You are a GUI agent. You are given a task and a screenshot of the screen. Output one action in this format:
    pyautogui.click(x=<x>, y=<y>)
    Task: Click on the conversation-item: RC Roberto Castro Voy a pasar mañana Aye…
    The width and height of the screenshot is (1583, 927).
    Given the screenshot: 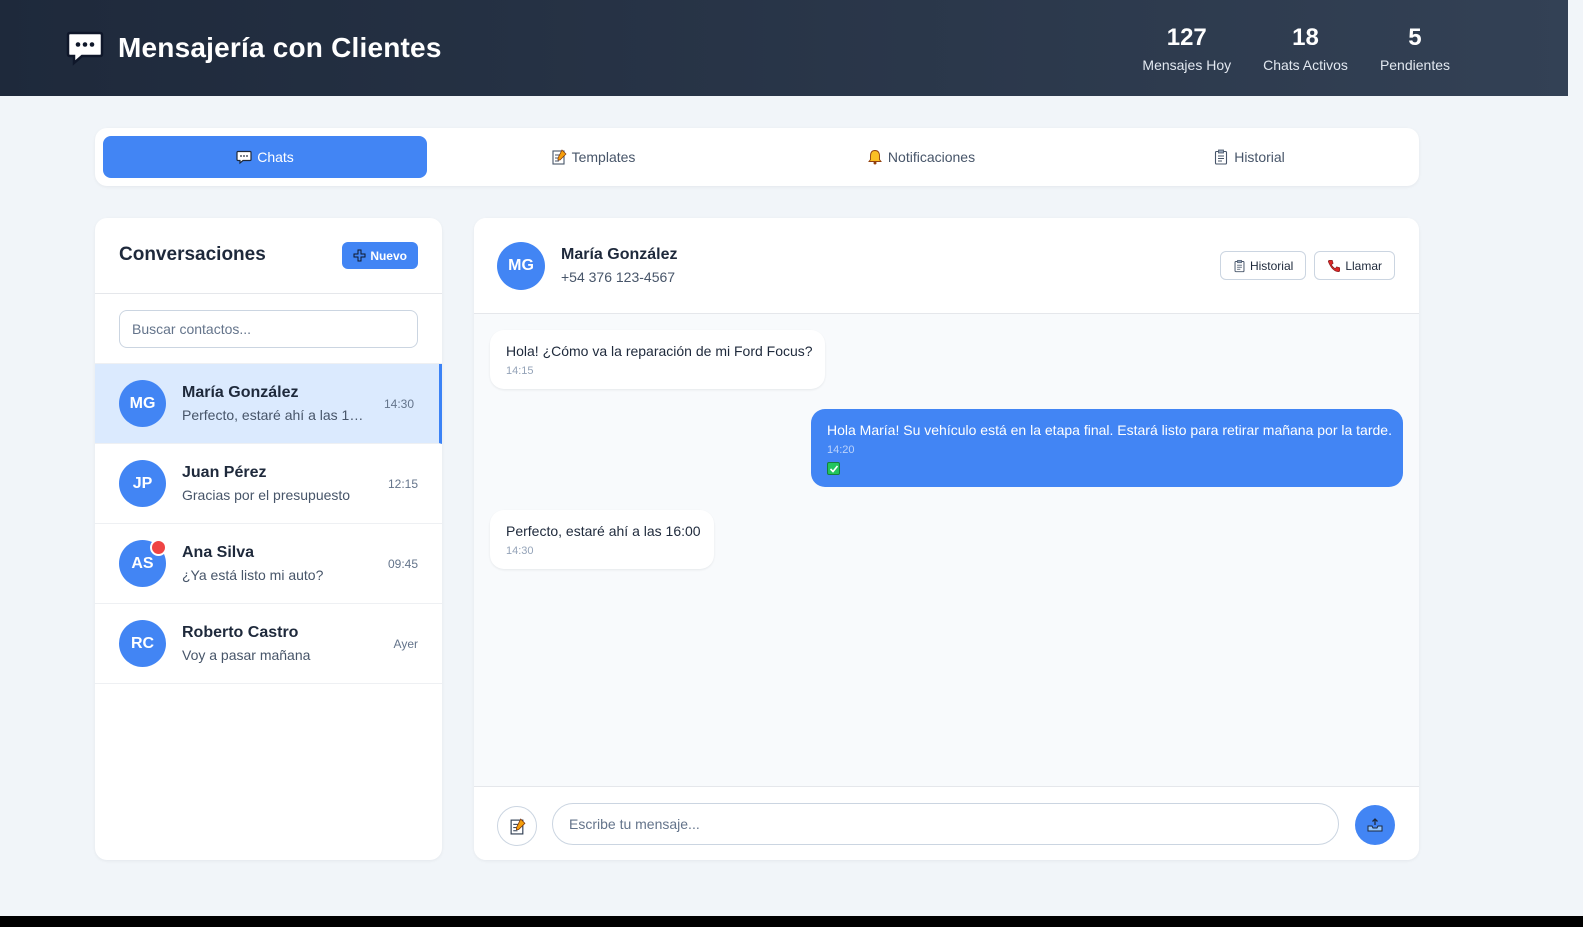 What is the action you would take?
    pyautogui.click(x=268, y=644)
    